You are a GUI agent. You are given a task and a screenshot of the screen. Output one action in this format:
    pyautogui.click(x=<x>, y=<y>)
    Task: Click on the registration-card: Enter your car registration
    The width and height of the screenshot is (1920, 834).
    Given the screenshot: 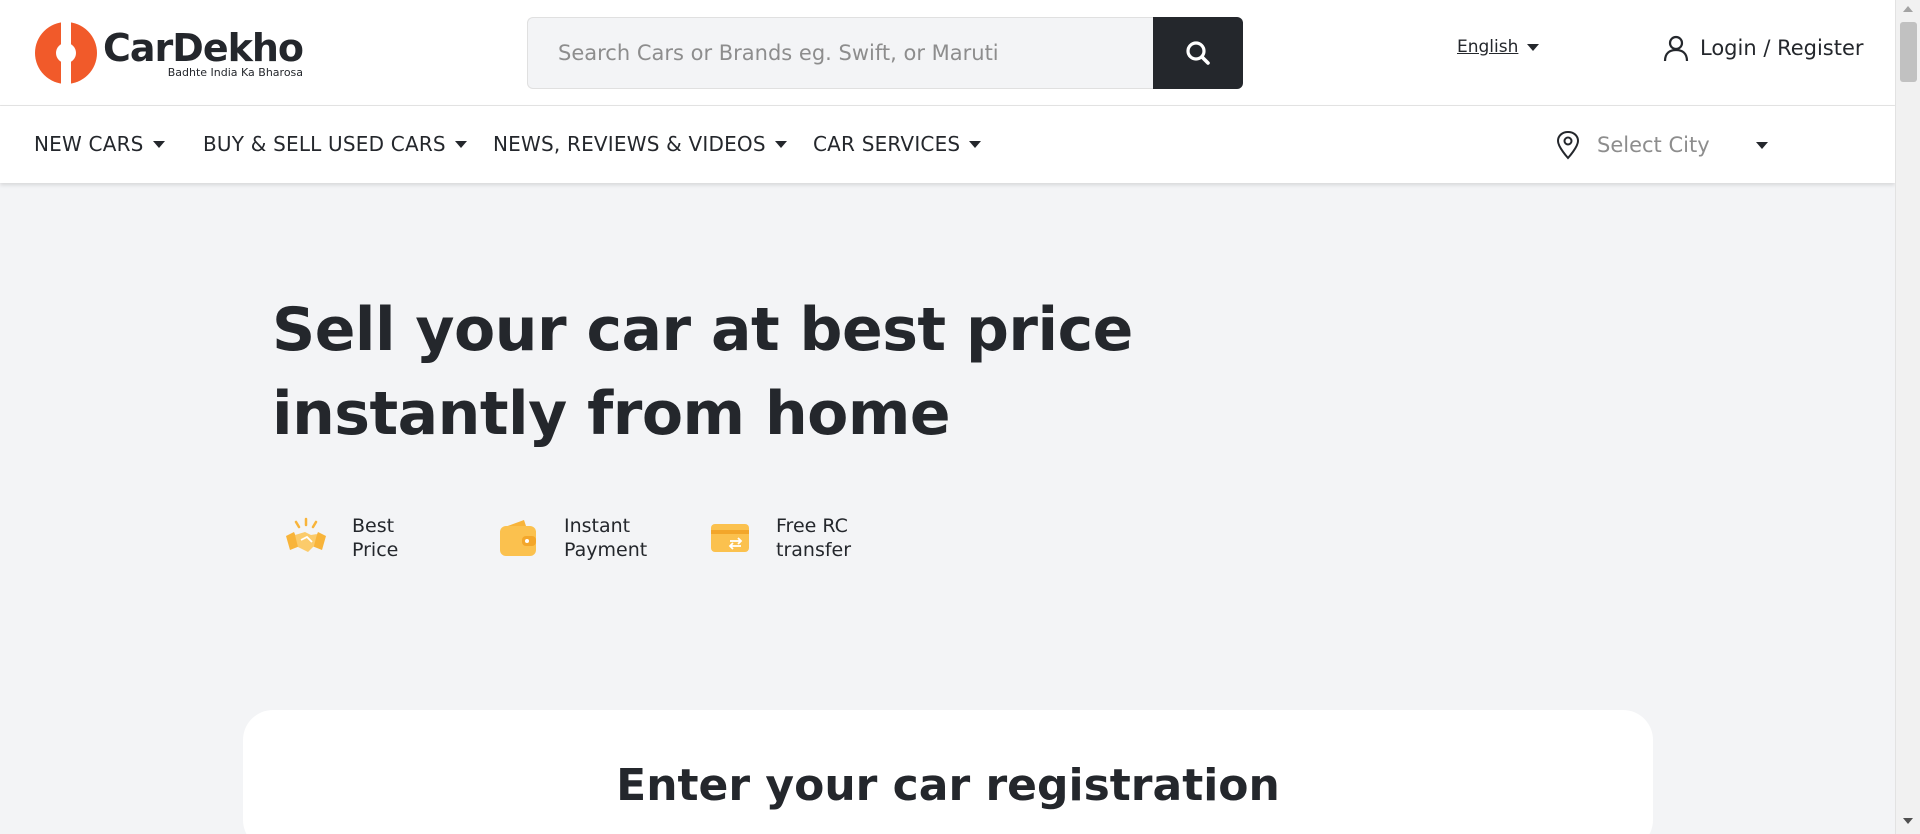 What is the action you would take?
    pyautogui.click(x=948, y=772)
    